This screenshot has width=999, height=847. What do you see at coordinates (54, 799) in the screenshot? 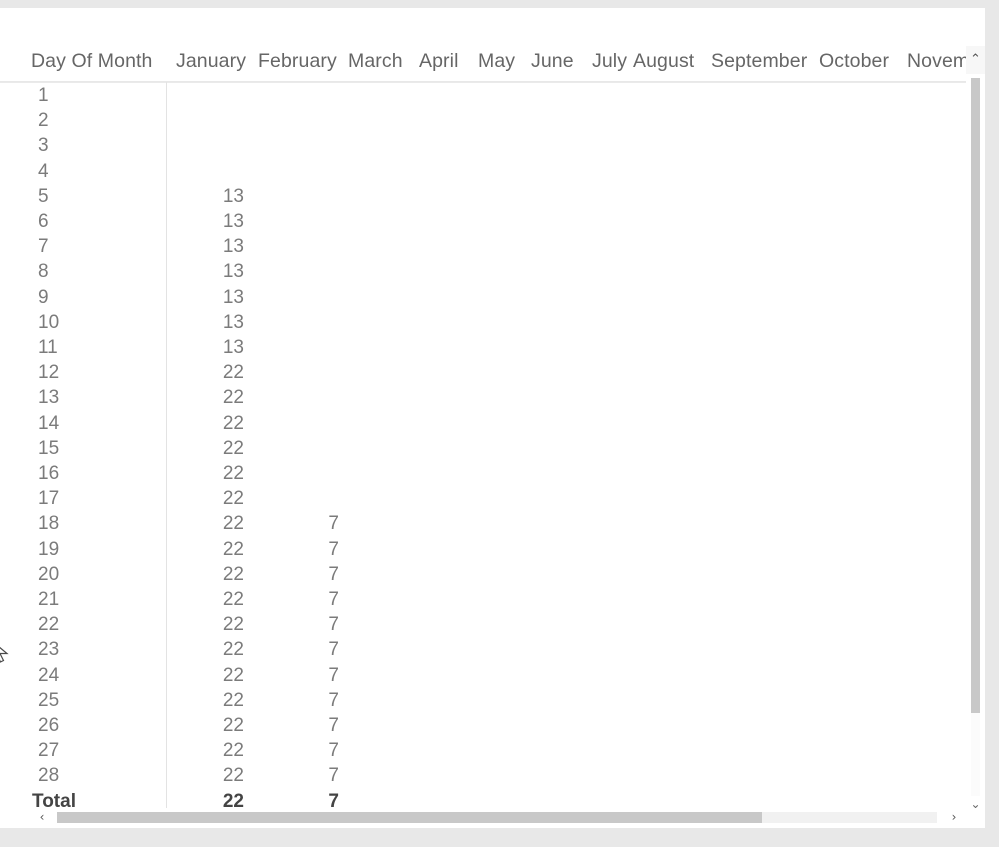
I see `total-row-label: Total` at bounding box center [54, 799].